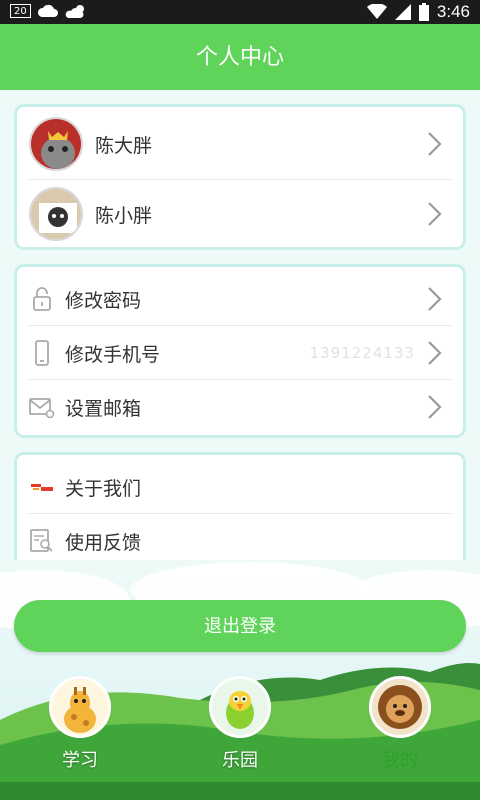 The height and width of the screenshot is (800, 480). Describe the element at coordinates (240, 57) in the screenshot. I see `page-title: 个人中心` at that location.